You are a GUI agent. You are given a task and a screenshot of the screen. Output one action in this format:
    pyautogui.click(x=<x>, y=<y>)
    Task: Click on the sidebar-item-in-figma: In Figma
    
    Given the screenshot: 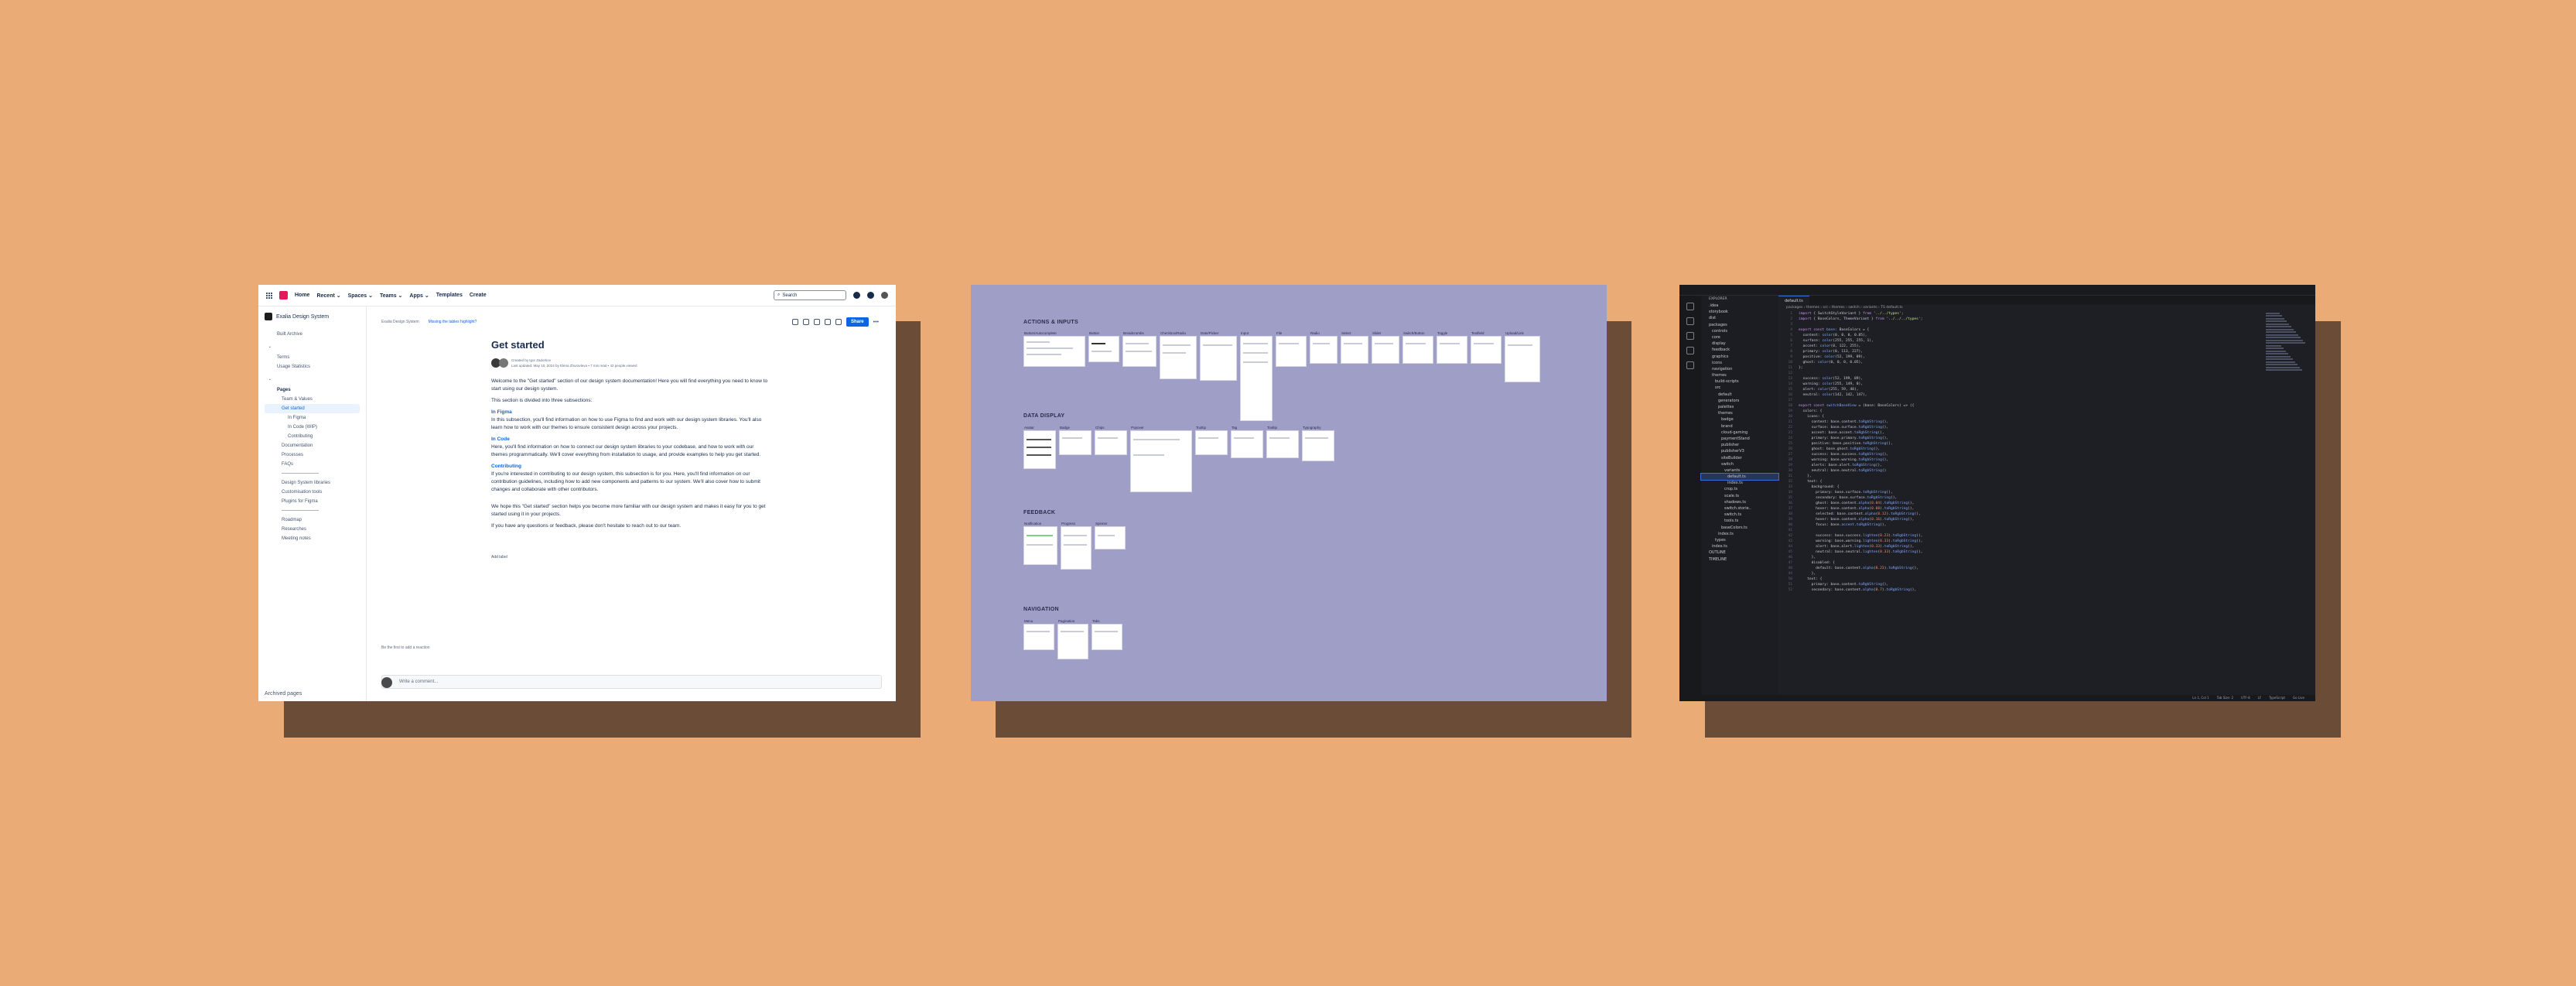 What is the action you would take?
    pyautogui.click(x=312, y=418)
    